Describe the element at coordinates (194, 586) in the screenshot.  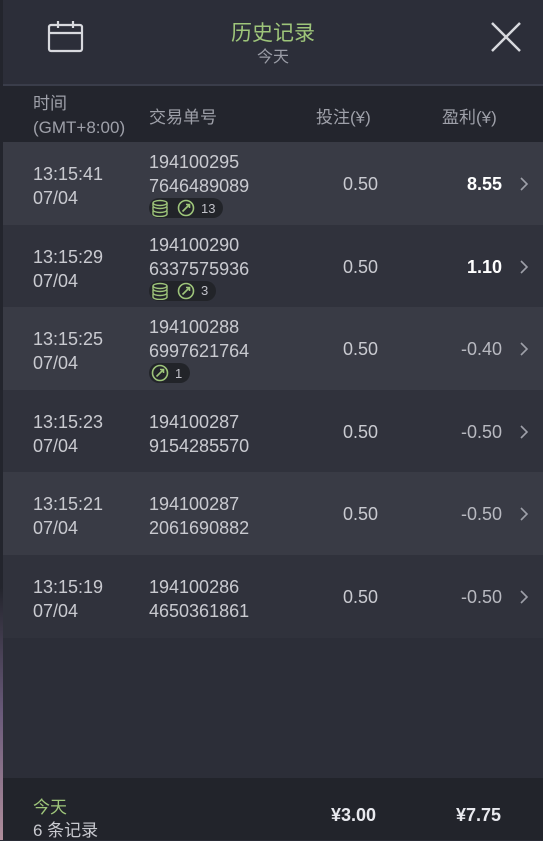
I see `row-order-part-a: 194100286` at that location.